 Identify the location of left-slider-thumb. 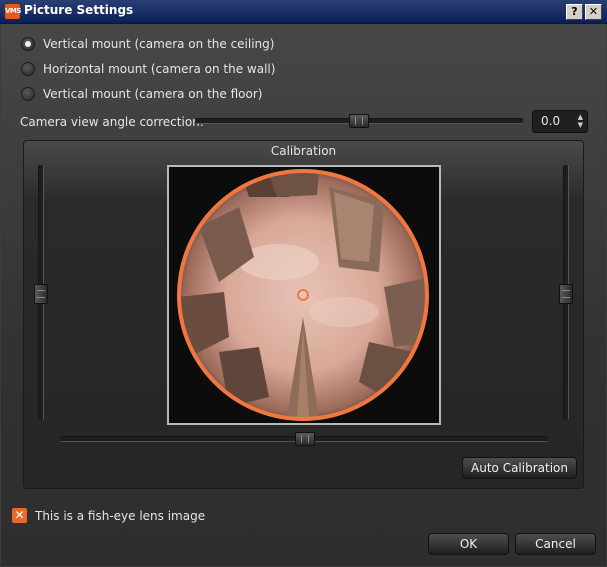
(41, 294).